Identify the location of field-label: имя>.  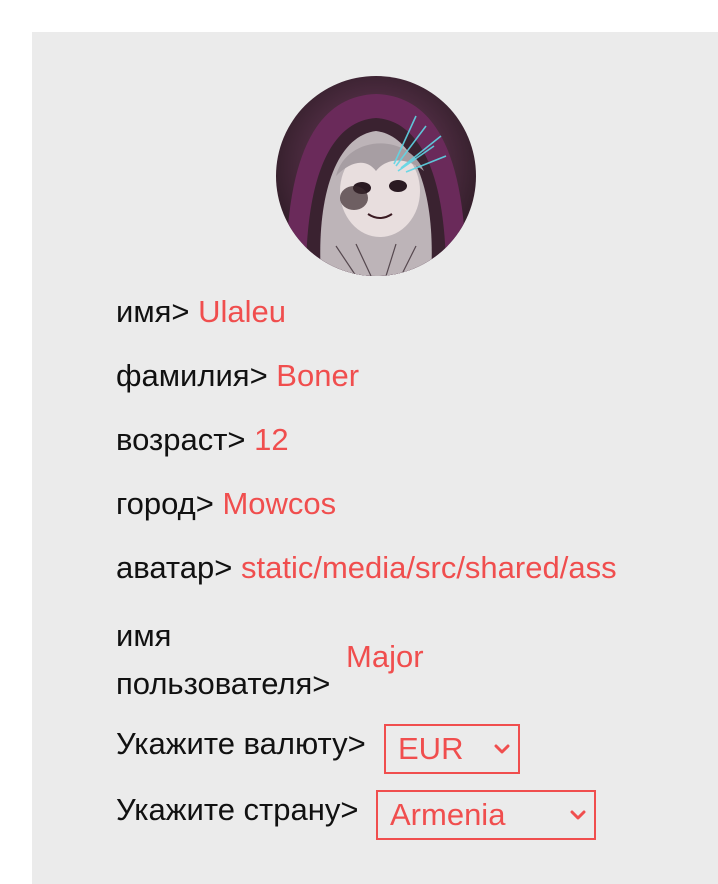
(153, 311).